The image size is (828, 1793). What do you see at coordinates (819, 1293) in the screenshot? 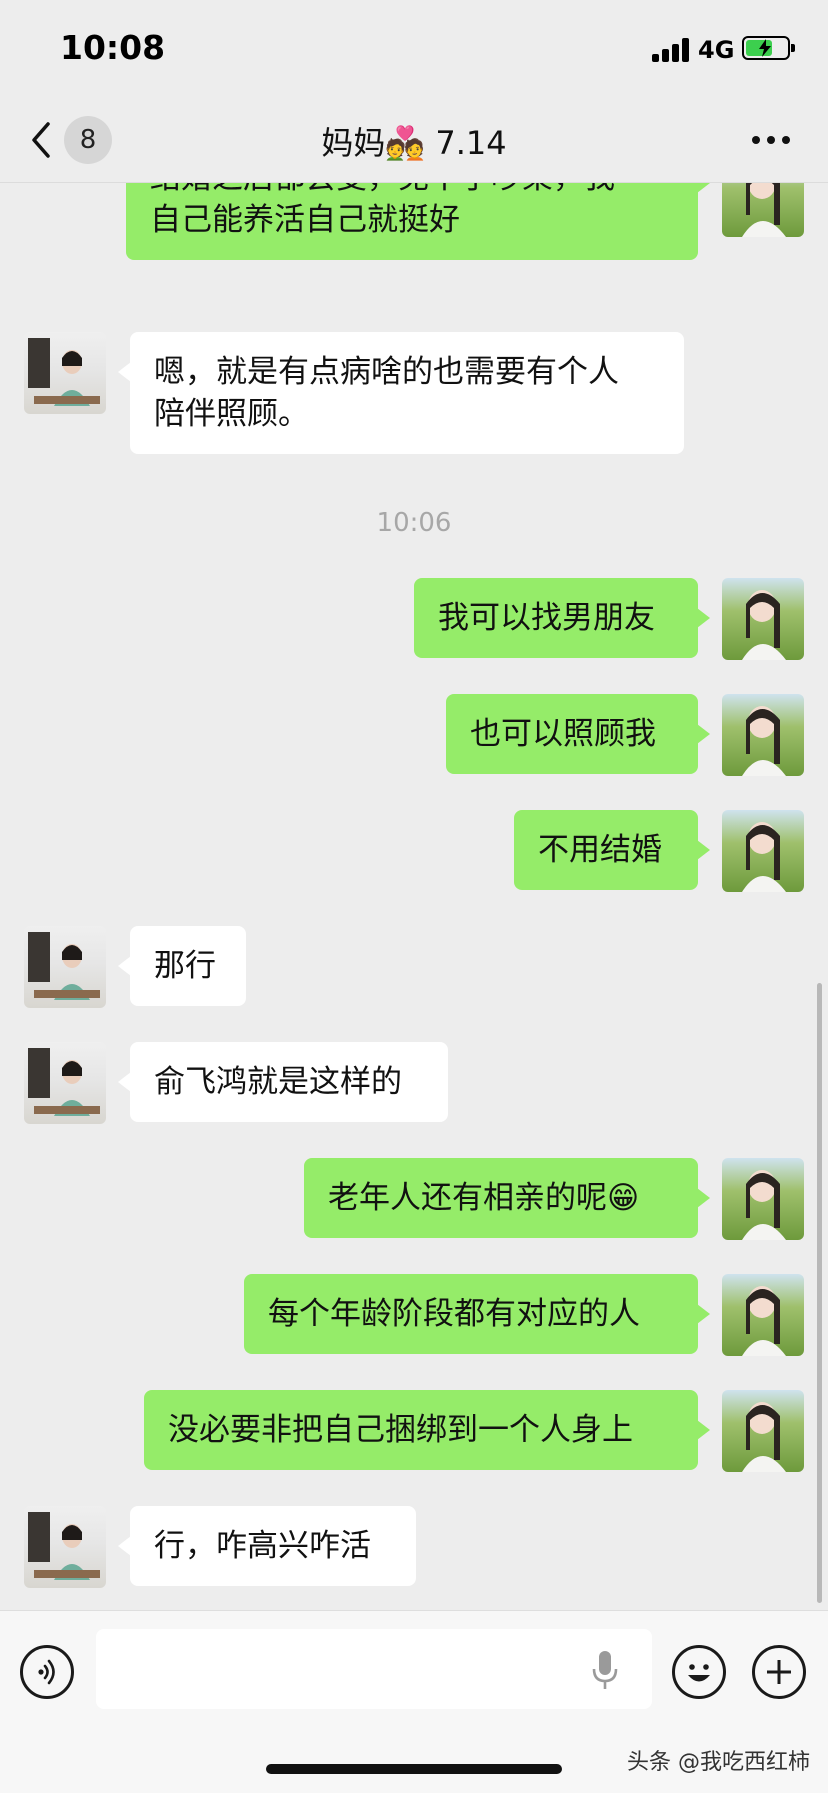
I see `scrollbar` at bounding box center [819, 1293].